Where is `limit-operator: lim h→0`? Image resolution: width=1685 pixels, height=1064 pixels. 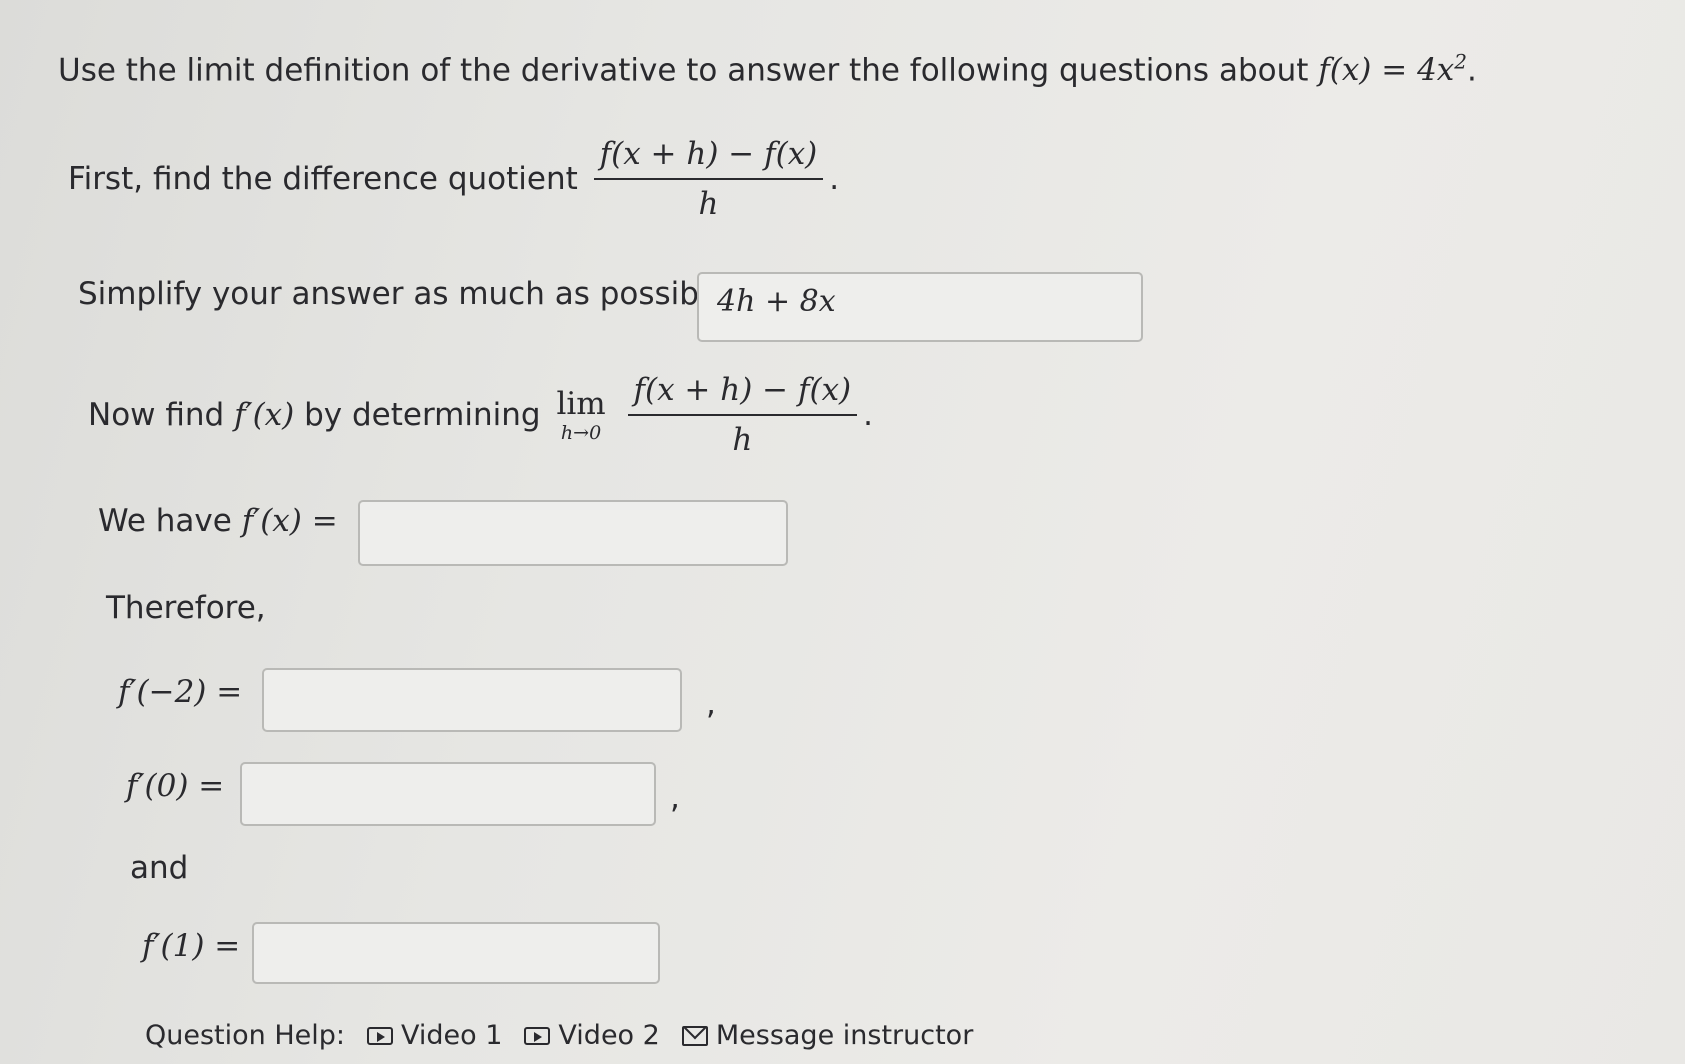
limit-operator: lim h→0 is located at coordinates (581, 415).